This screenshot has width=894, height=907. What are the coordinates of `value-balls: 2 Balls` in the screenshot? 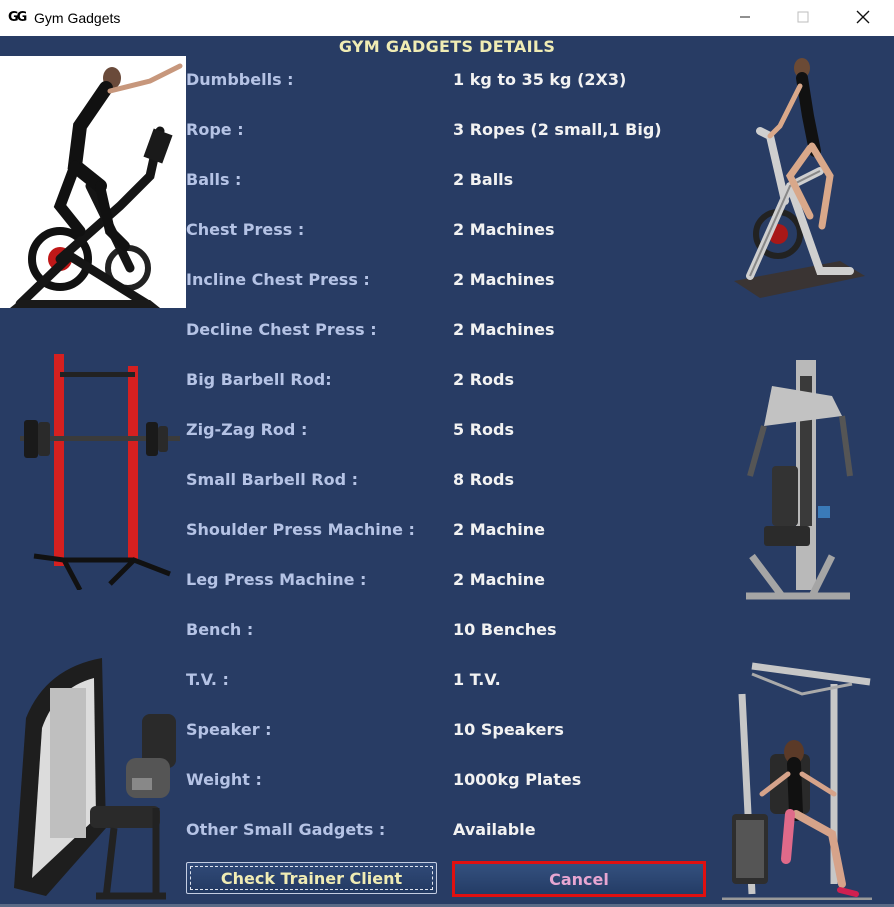 It's located at (483, 179).